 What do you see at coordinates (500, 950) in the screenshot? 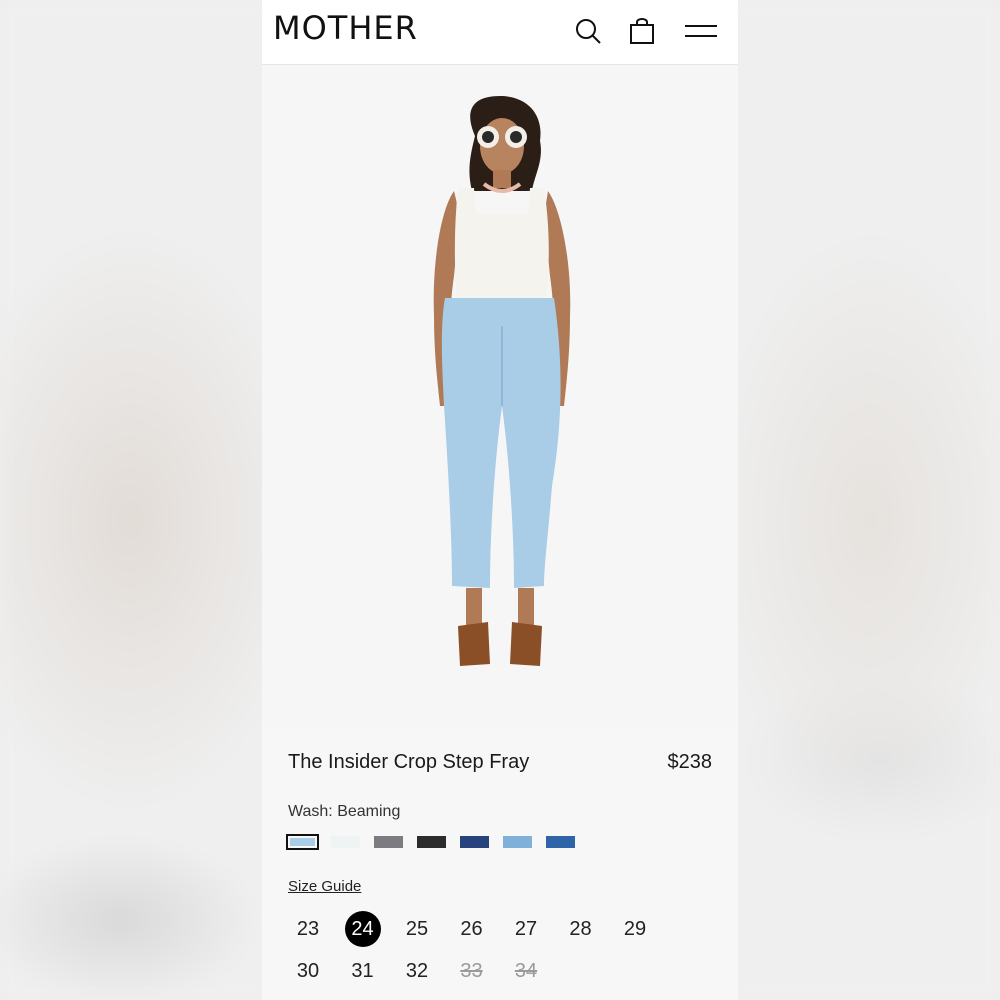
I see `size-selector: 23 24 25 26 27 28 29 30 31 32 33 34` at bounding box center [500, 950].